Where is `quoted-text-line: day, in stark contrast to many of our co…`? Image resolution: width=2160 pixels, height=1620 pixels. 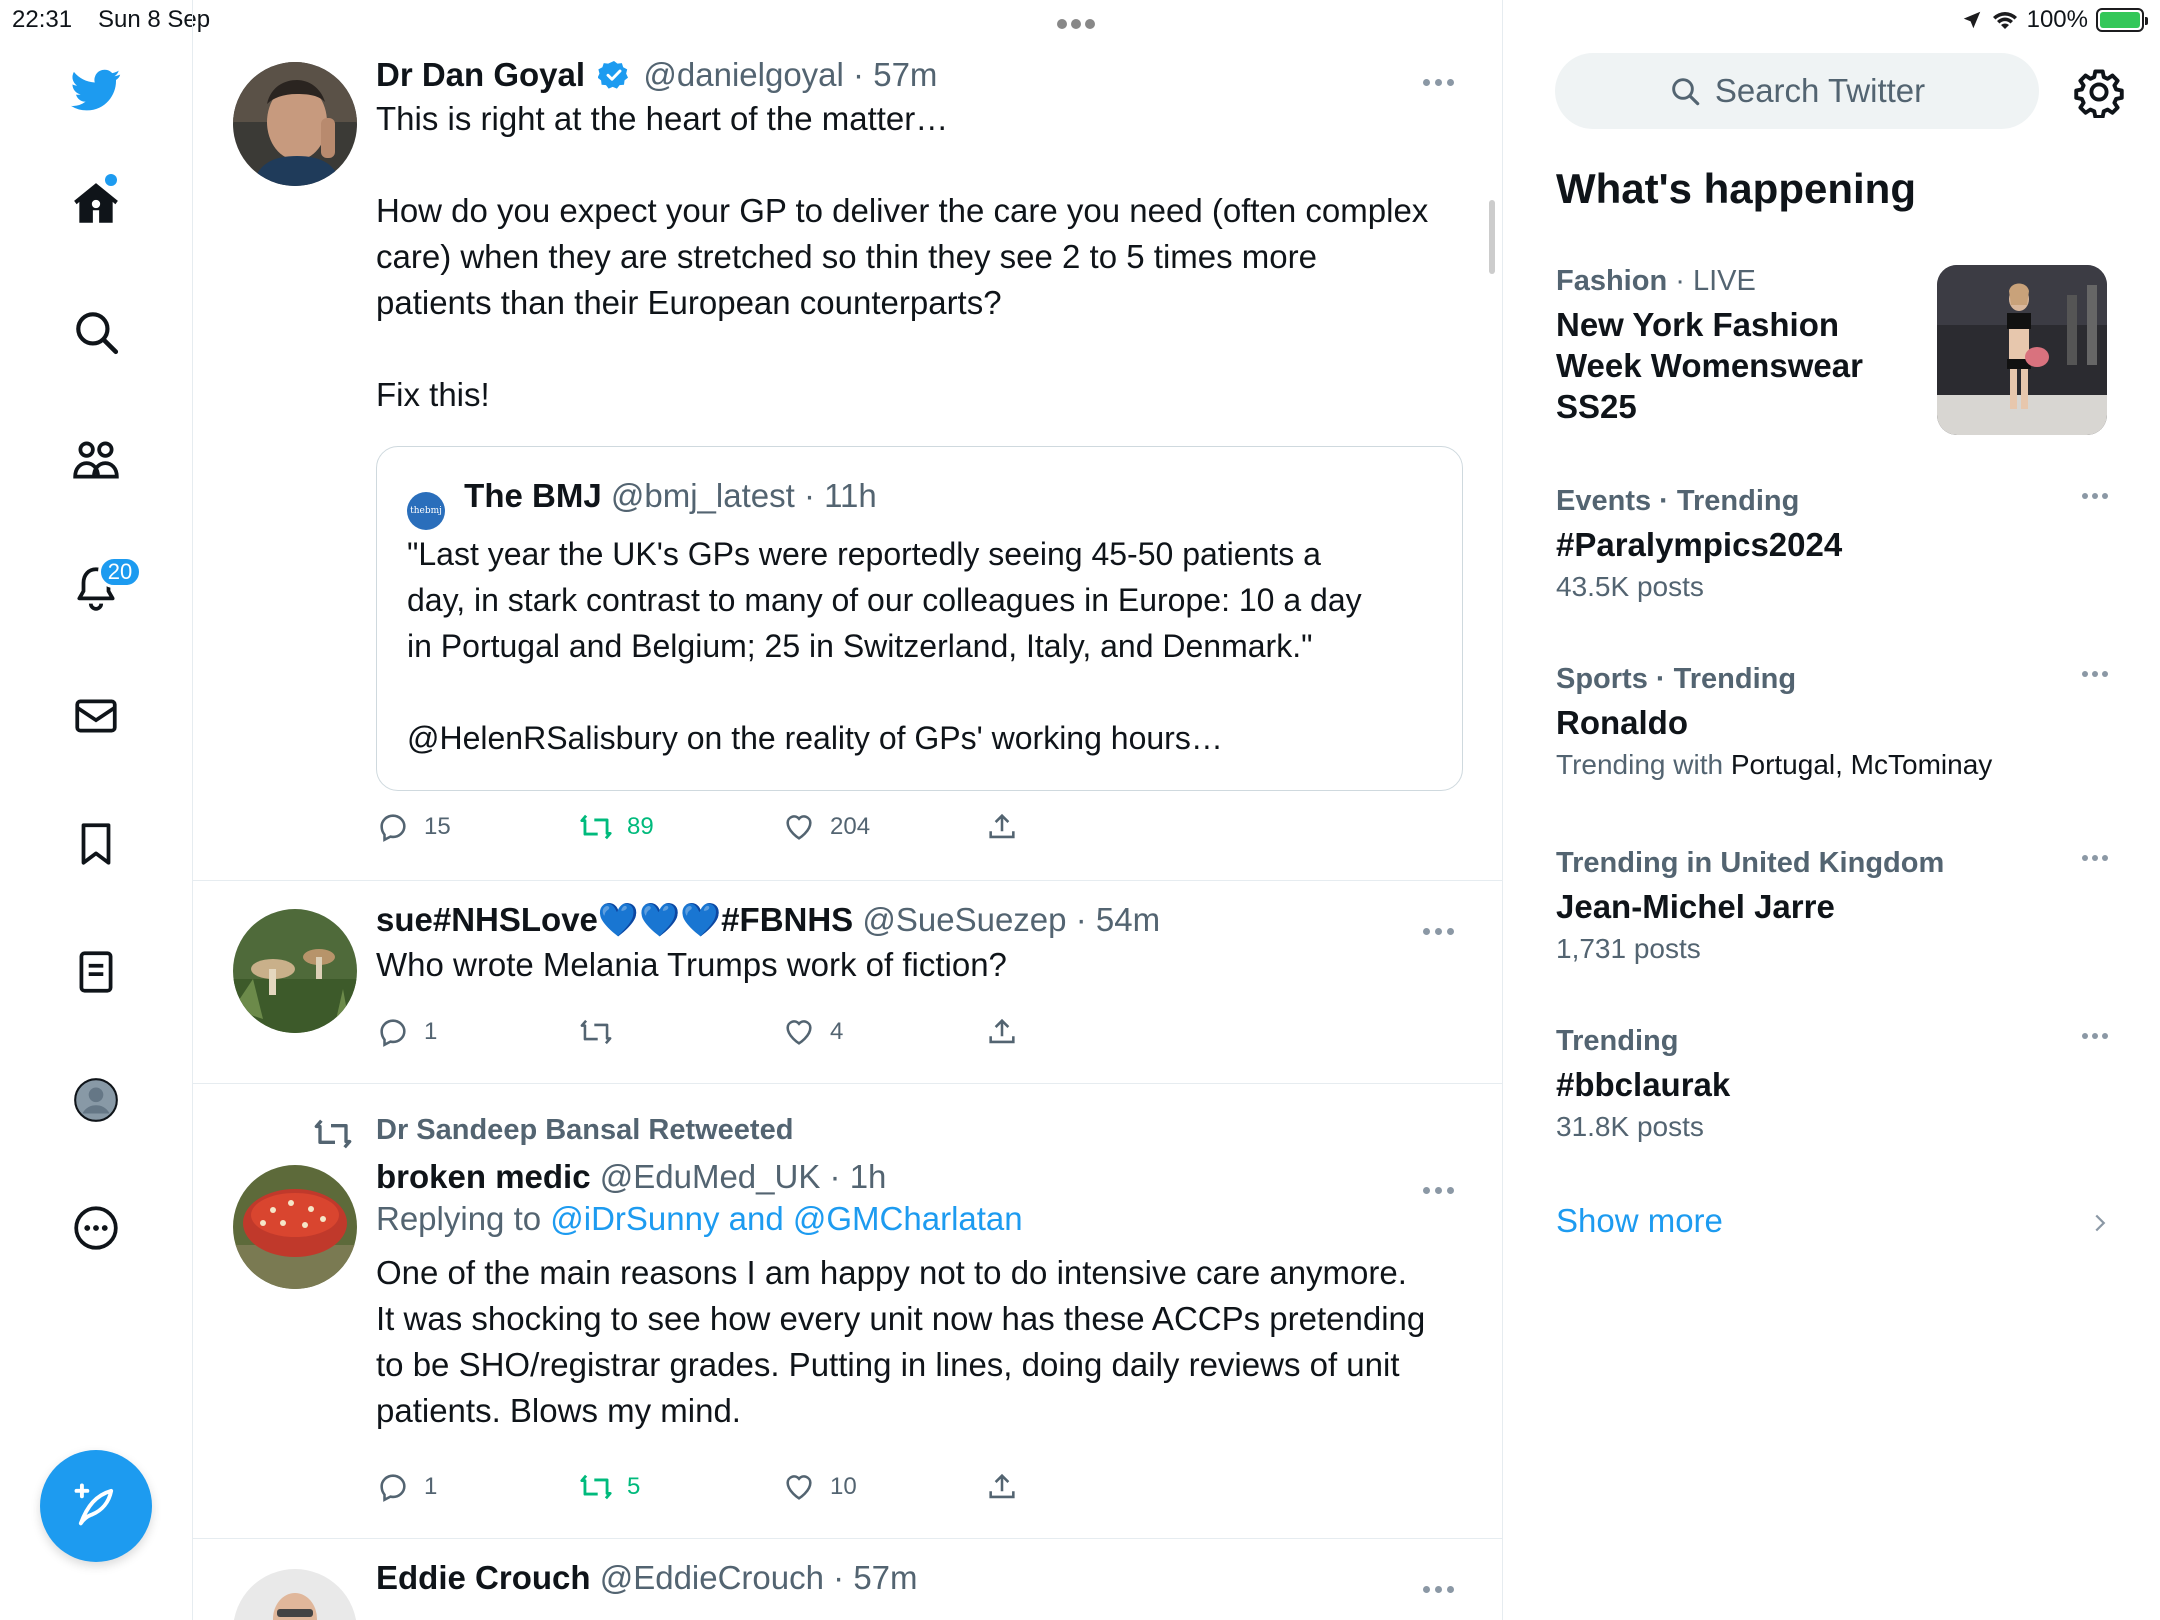 quoted-text-line: day, in stark contrast to many of our co… is located at coordinates (884, 600).